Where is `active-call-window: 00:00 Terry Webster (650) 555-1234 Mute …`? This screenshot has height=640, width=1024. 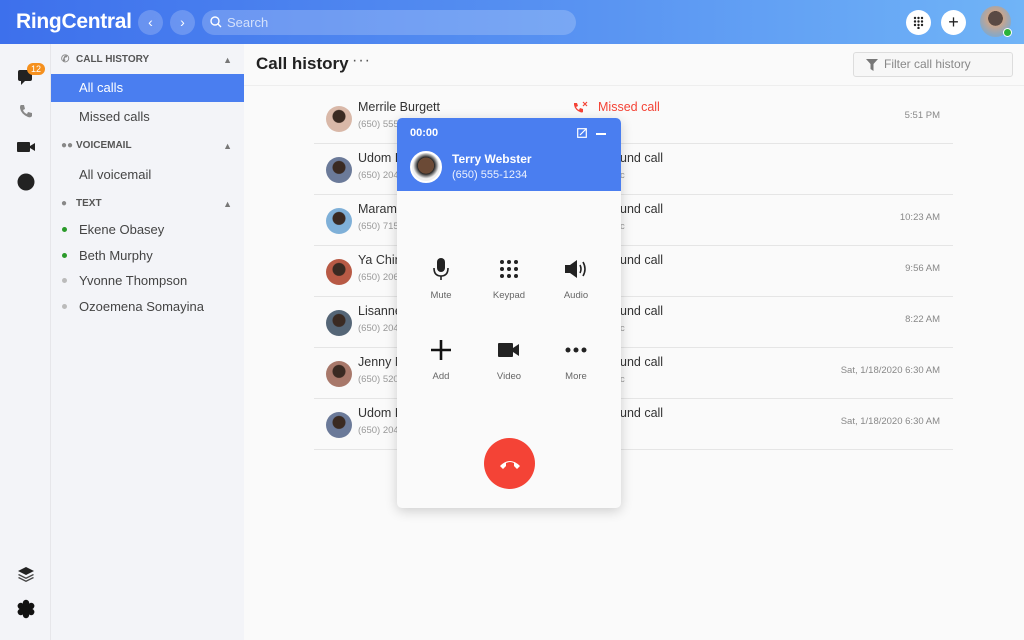
active-call-window: 00:00 Terry Webster (650) 555-1234 Mute … is located at coordinates (509, 313).